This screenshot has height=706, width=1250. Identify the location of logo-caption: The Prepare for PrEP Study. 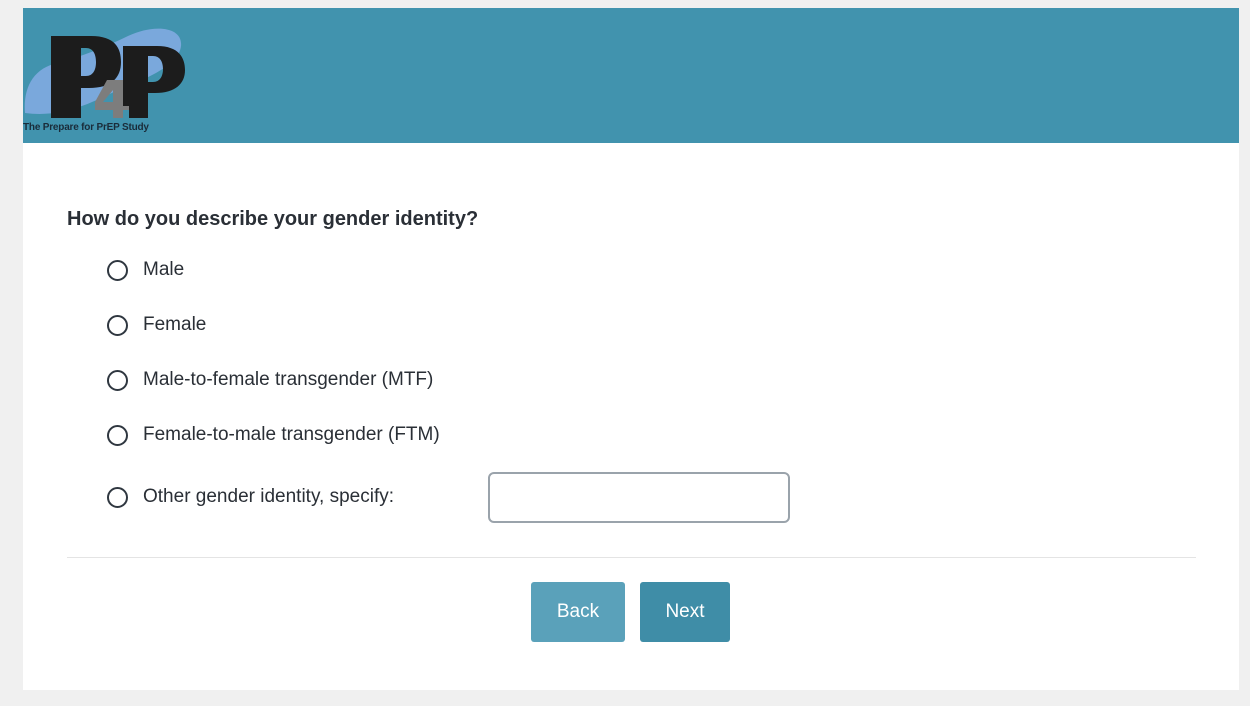
(86, 127).